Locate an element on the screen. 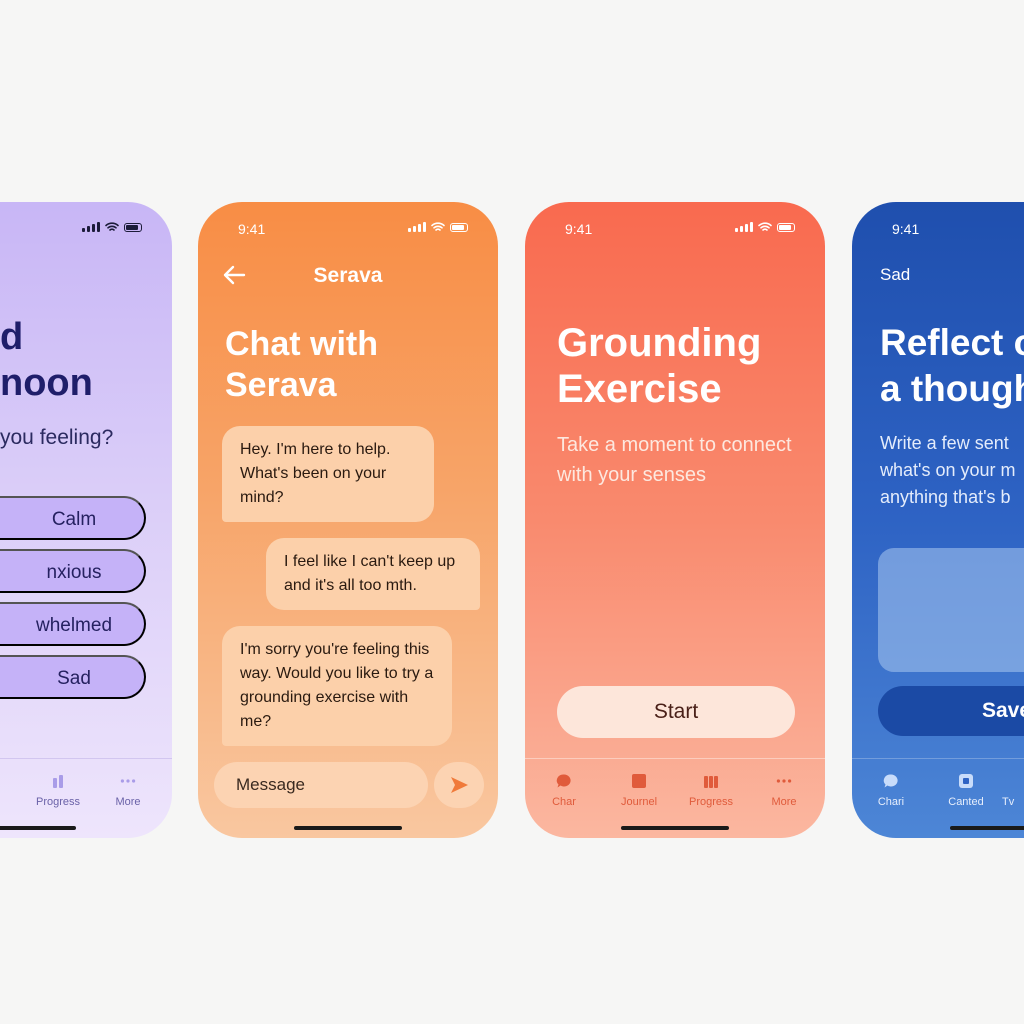  tab-journal: al is located at coordinates (4, 790).